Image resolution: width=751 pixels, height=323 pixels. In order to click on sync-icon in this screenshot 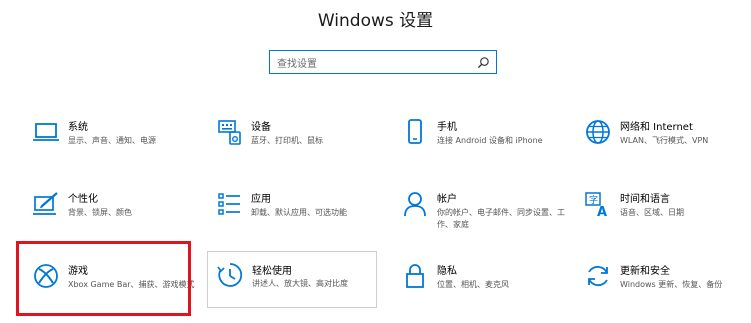, I will do `click(598, 276)`.